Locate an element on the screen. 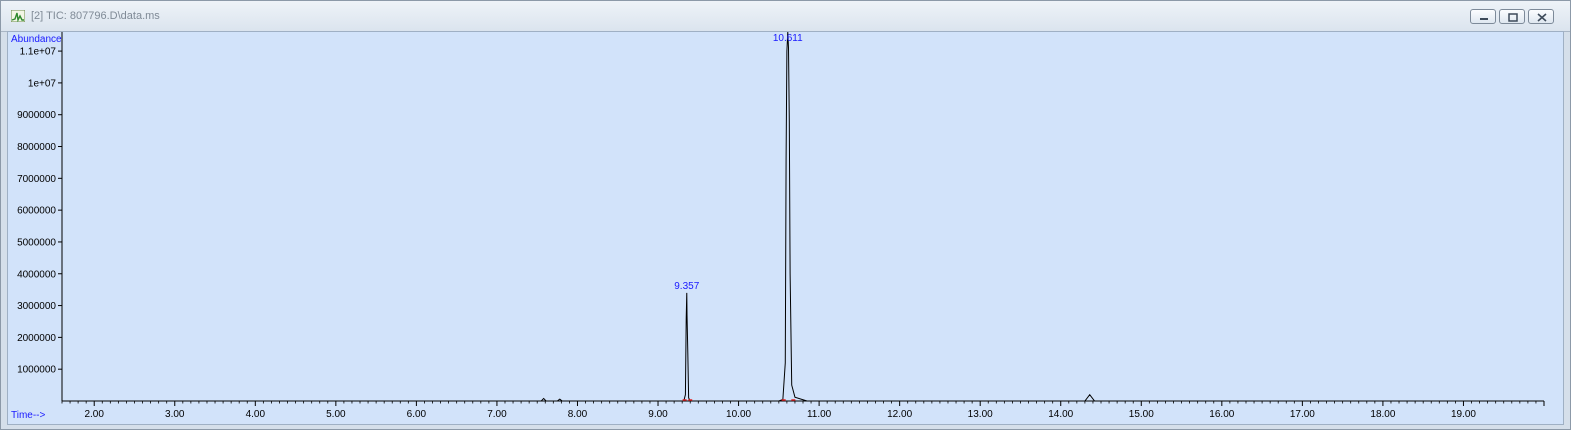 Image resolution: width=1571 pixels, height=430 pixels. peak-retention-label: 9.357 is located at coordinates (686, 286).